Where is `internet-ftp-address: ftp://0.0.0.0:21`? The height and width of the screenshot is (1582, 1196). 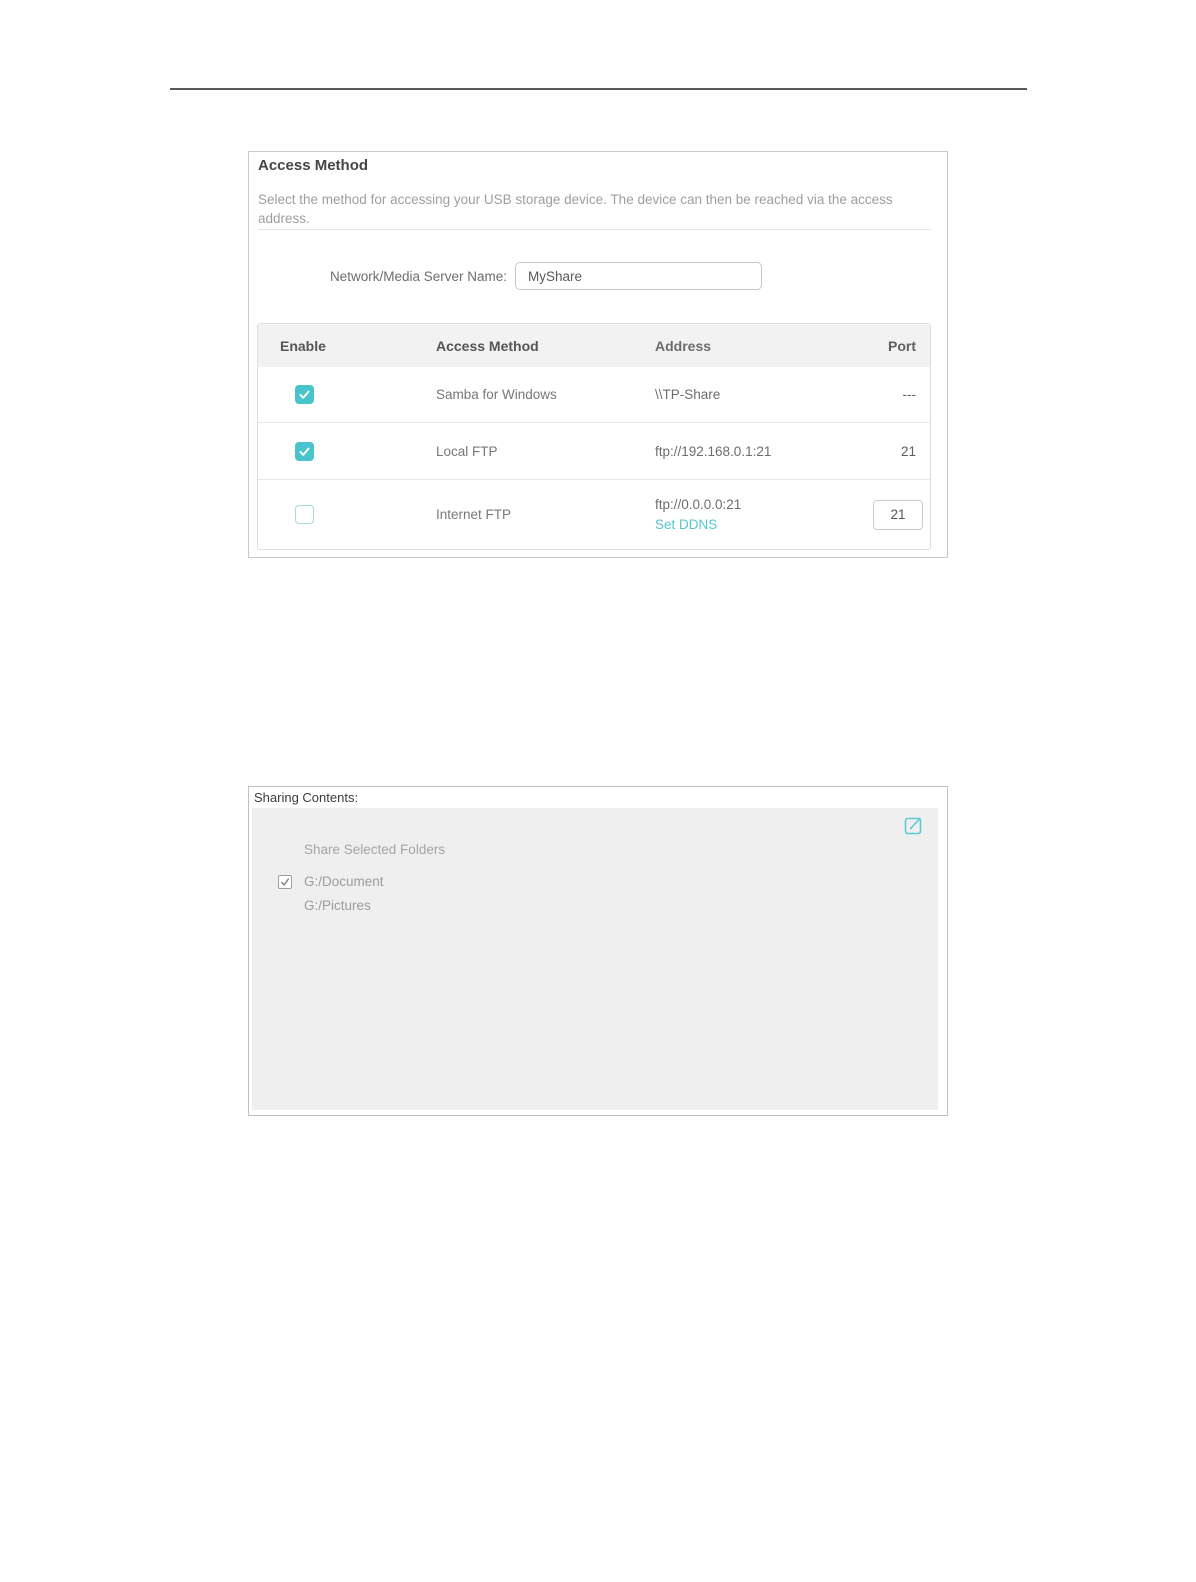 internet-ftp-address: ftp://0.0.0.0:21 is located at coordinates (698, 504).